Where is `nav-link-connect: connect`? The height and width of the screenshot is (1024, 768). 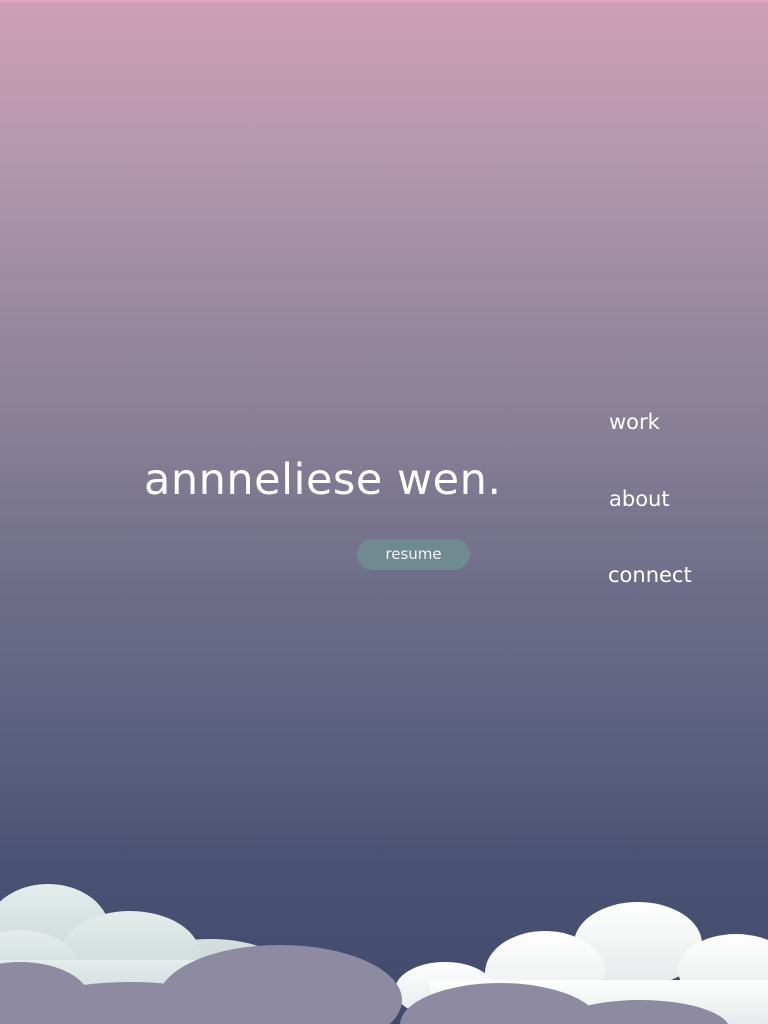 nav-link-connect: connect is located at coordinates (650, 575).